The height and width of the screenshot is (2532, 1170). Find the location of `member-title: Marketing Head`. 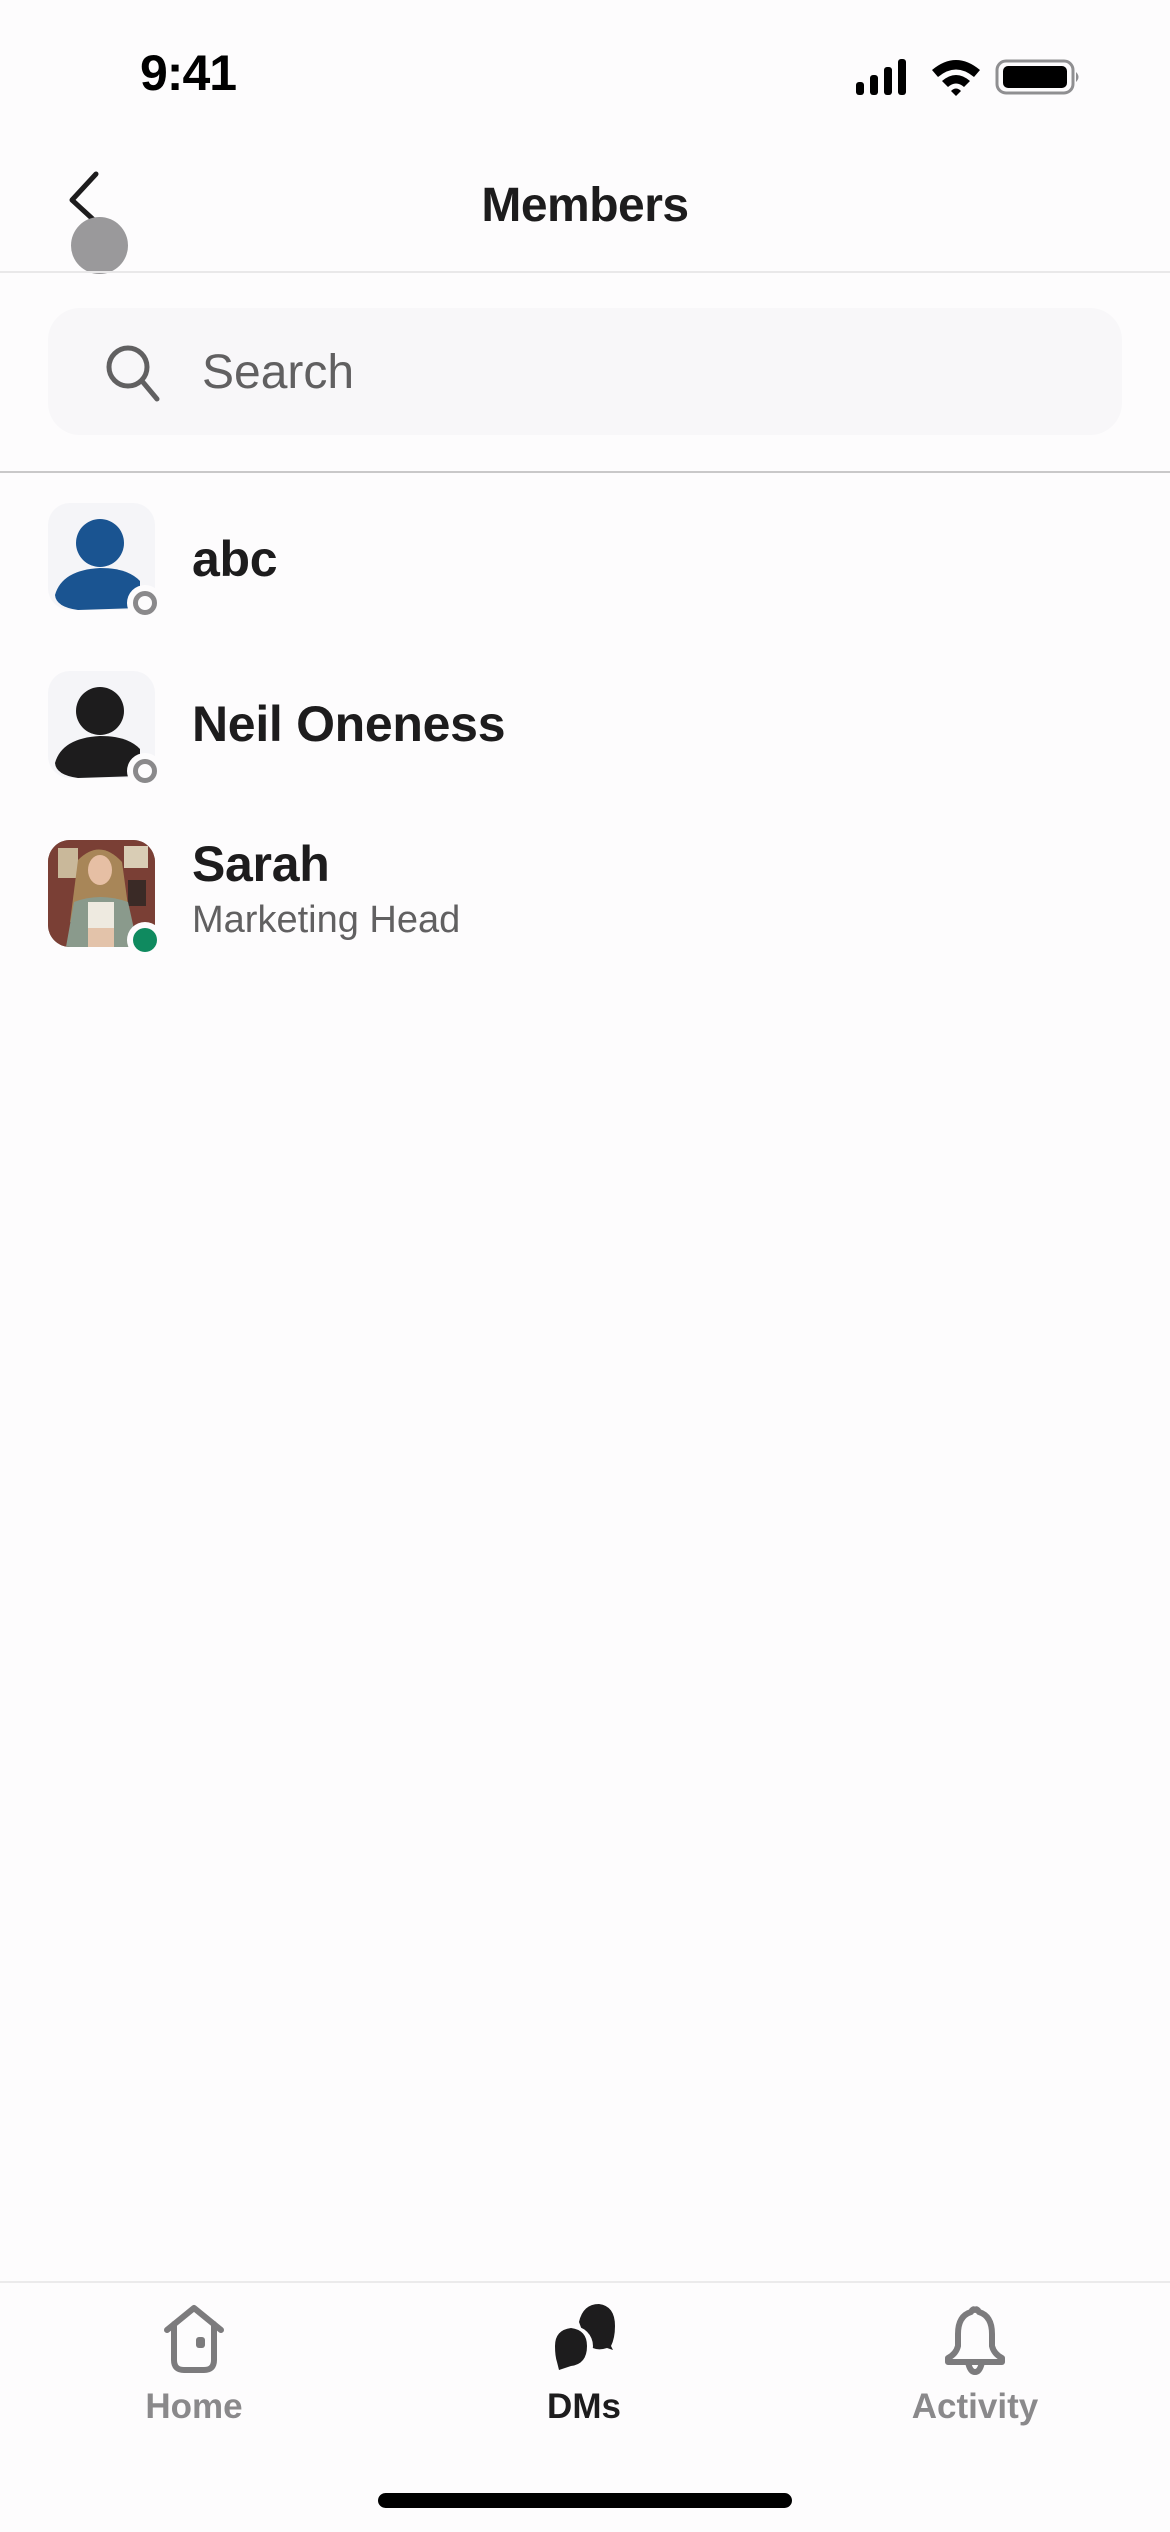

member-title: Marketing Head is located at coordinates (326, 920).